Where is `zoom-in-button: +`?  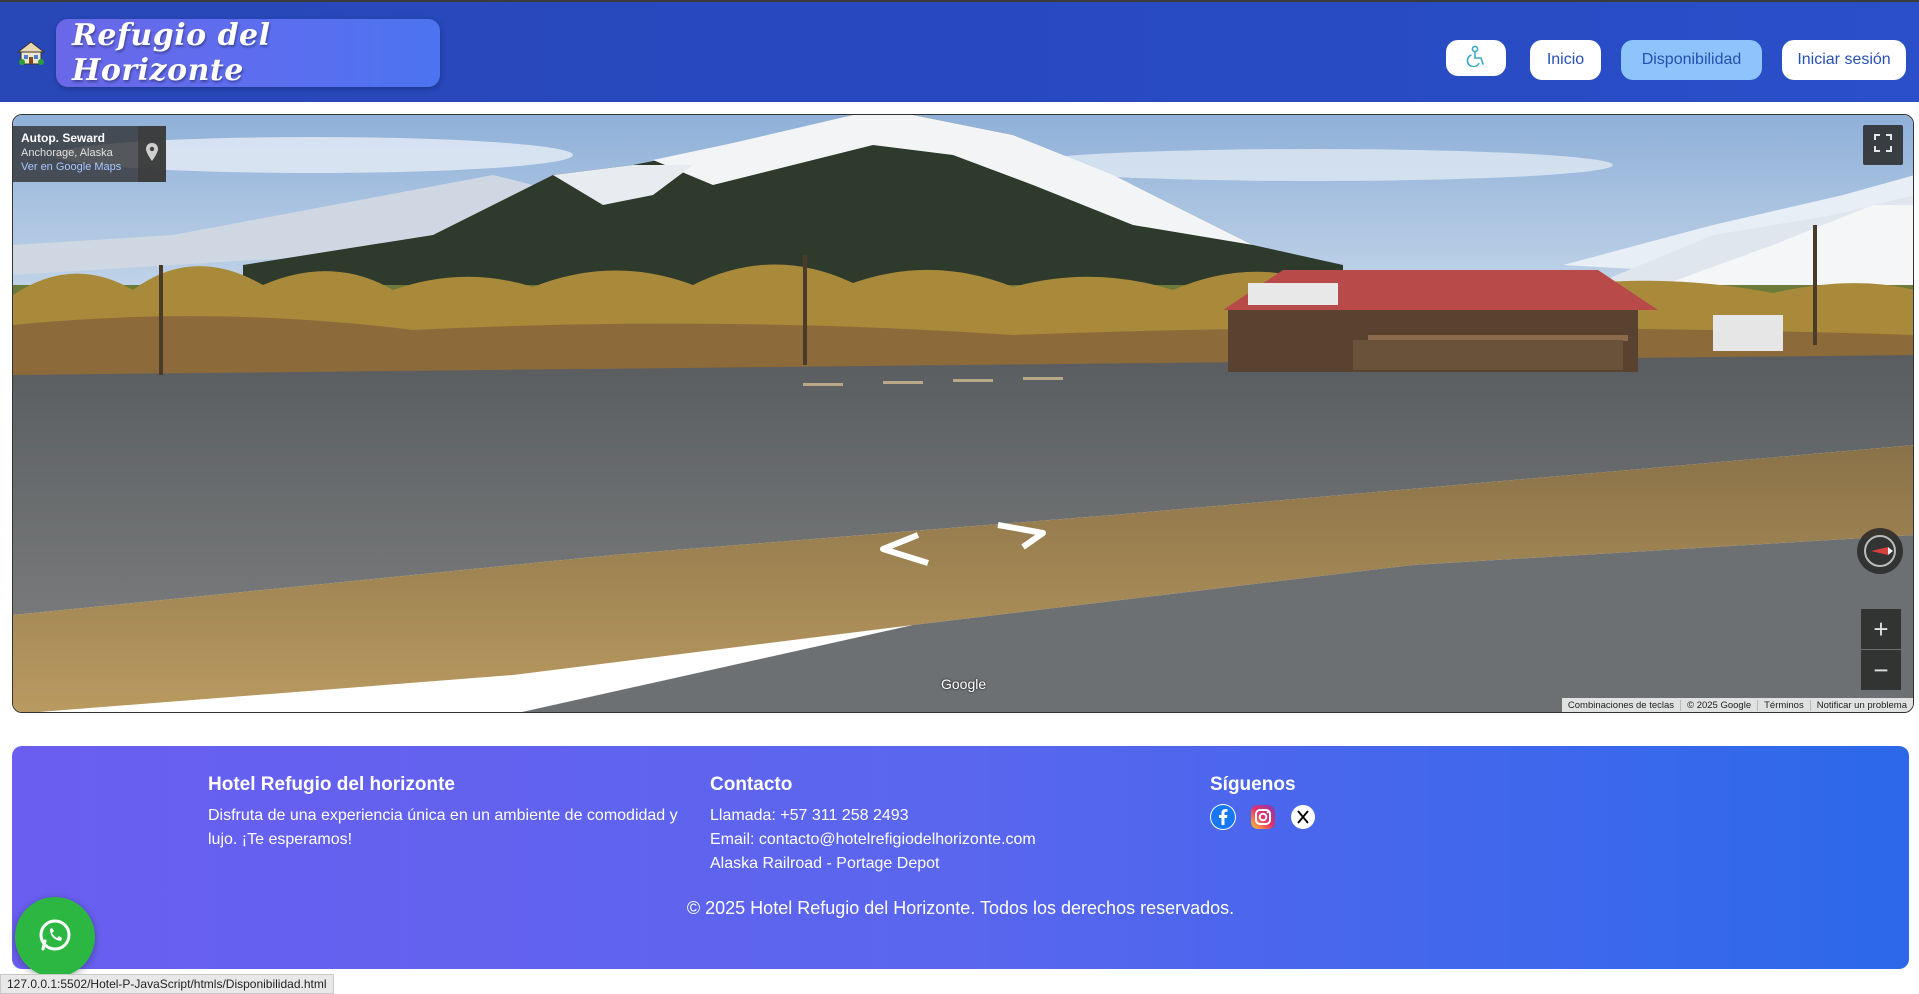 zoom-in-button: + is located at coordinates (1881, 629).